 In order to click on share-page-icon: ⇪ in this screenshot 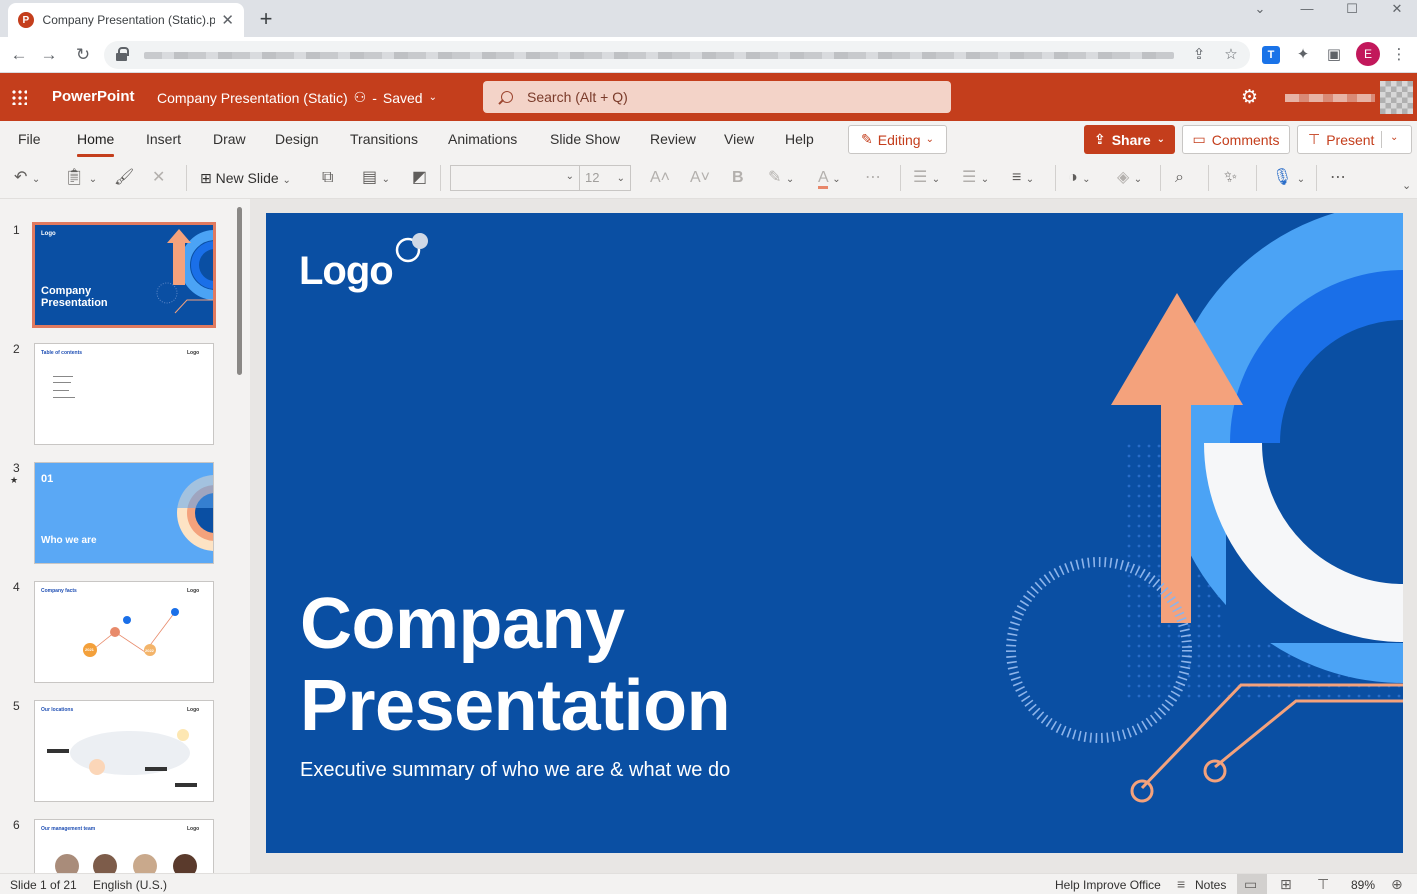, I will do `click(1199, 55)`.